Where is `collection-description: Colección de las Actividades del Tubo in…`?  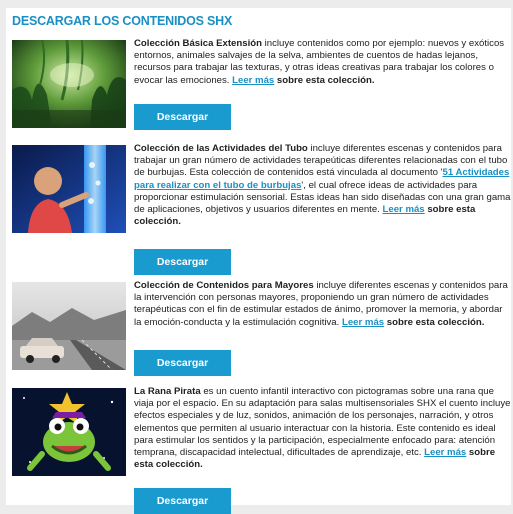
collection-description: Colección de las Actividades del Tubo in… is located at coordinates (322, 185).